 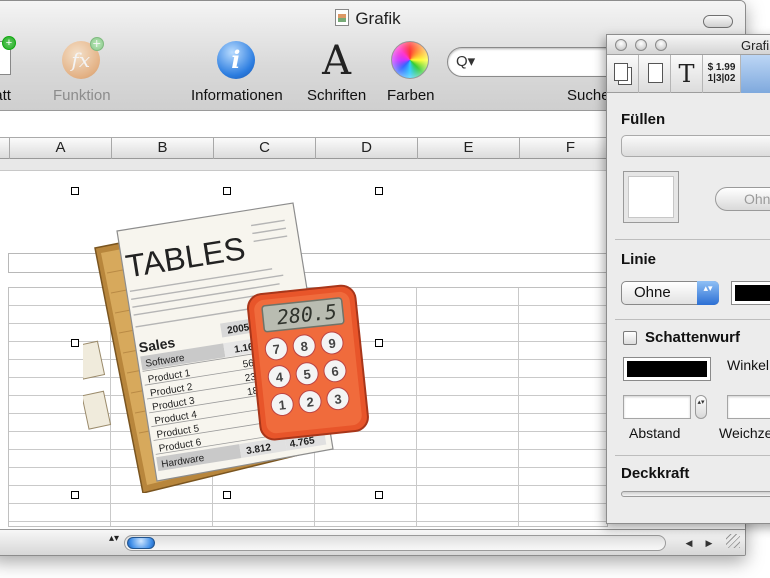 What do you see at coordinates (588, 95) in the screenshot?
I see `search-label: Suche` at bounding box center [588, 95].